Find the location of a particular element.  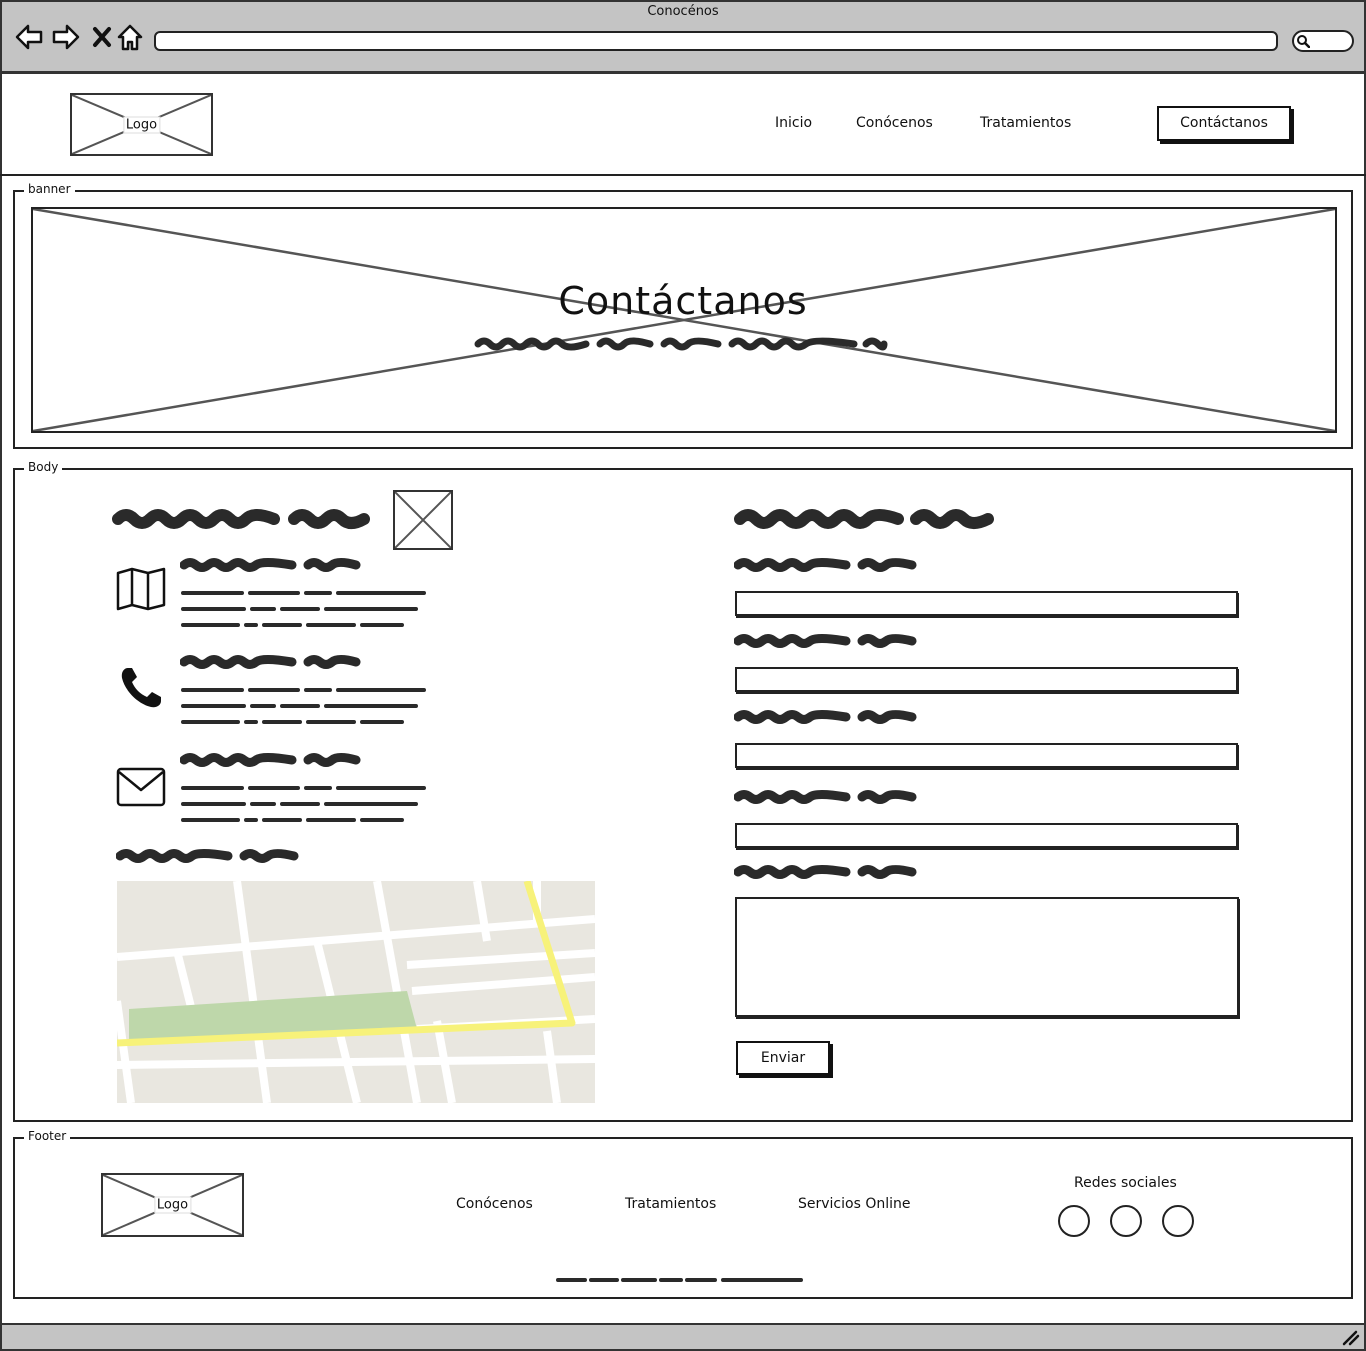

social-title: Redes sociales is located at coordinates (1125, 1183).